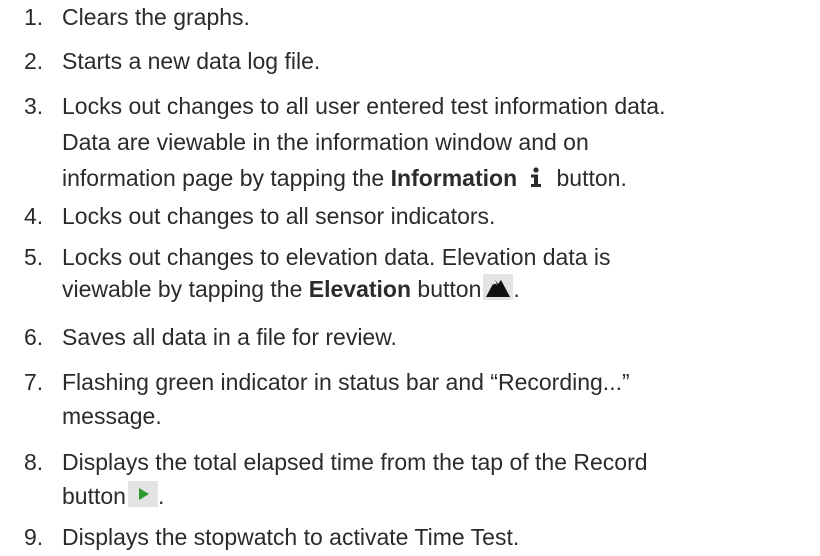  What do you see at coordinates (34, 106) in the screenshot?
I see `item-number: 3.` at bounding box center [34, 106].